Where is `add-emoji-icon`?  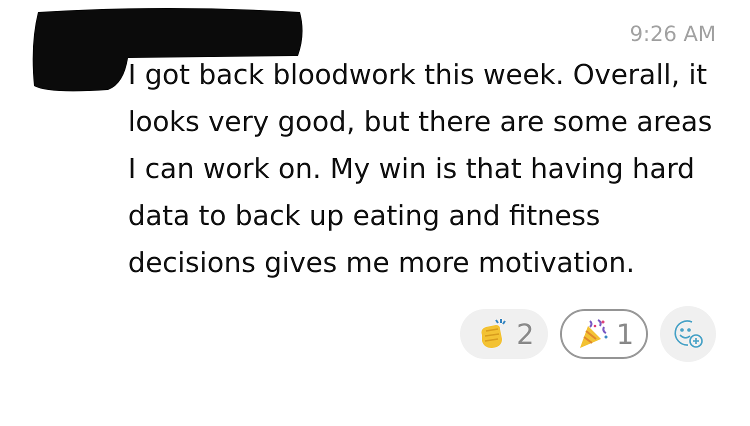 add-emoji-icon is located at coordinates (688, 334).